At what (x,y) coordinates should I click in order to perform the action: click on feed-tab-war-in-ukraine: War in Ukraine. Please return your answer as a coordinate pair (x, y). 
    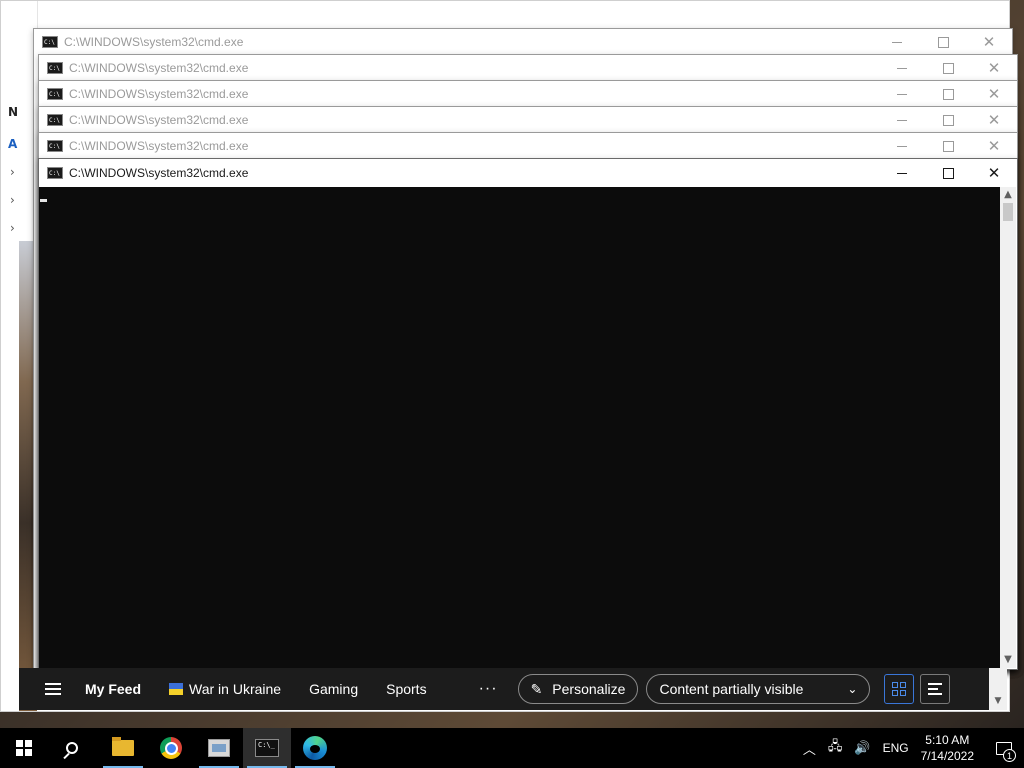
    Looking at the image, I should click on (225, 689).